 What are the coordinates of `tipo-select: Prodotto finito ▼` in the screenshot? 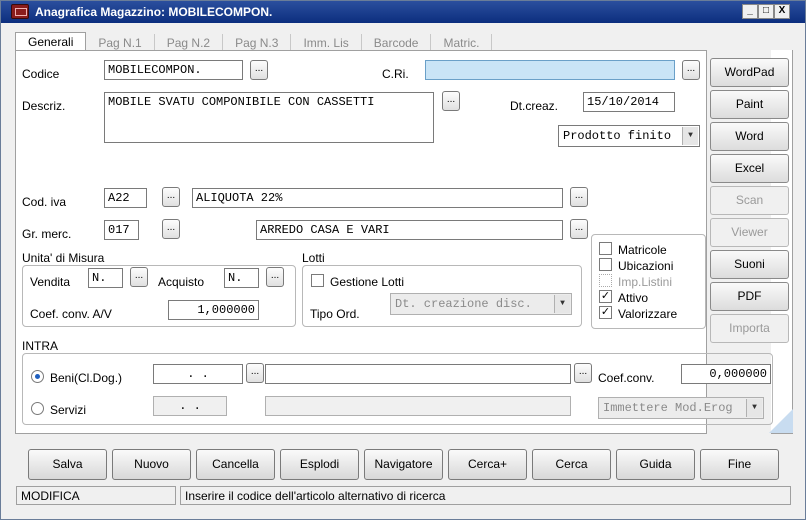 It's located at (629, 136).